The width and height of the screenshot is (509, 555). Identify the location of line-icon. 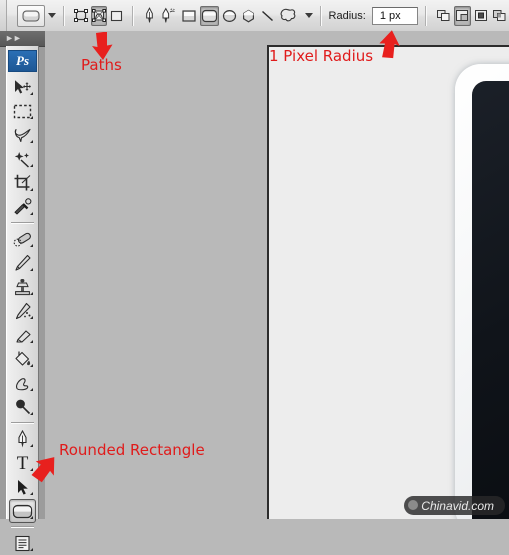
(267, 15).